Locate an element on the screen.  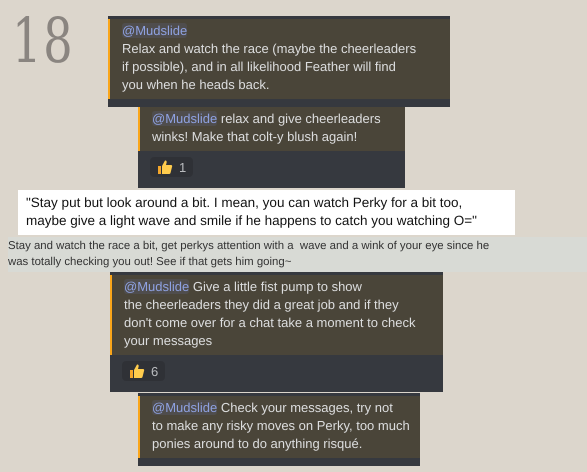
page-number: 18 is located at coordinates (43, 40).